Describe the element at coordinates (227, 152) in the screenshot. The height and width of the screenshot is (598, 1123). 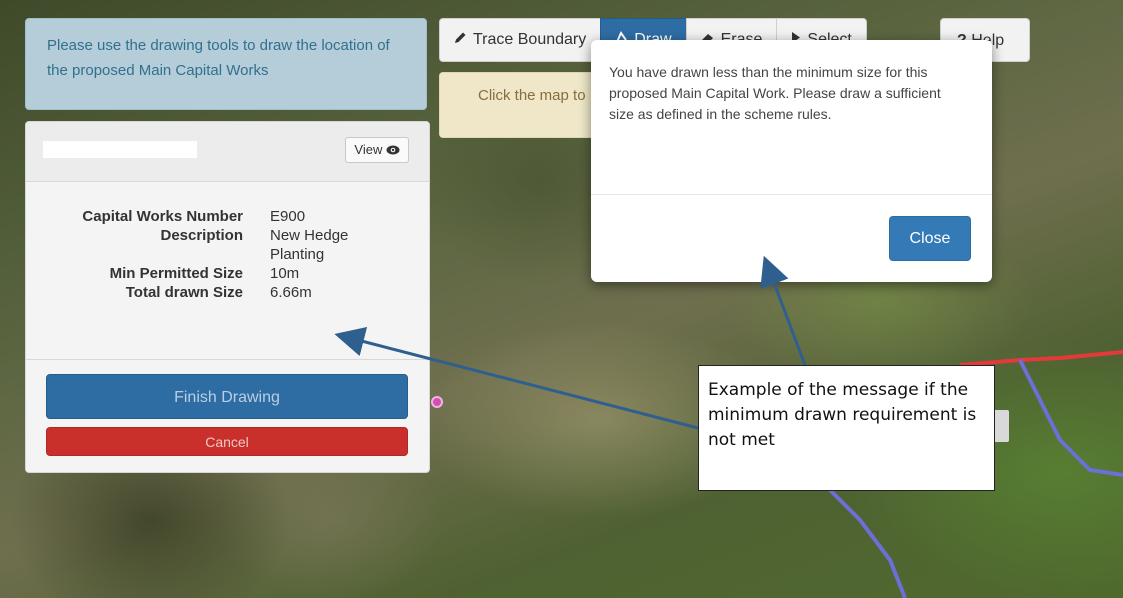
I see `panel-header: View` at that location.